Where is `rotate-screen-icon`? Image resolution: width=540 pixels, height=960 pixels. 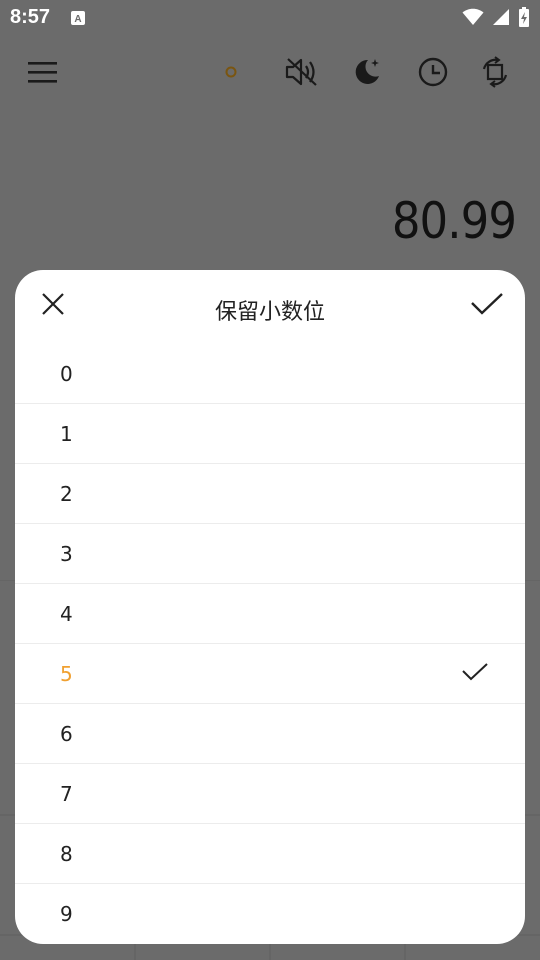
rotate-screen-icon is located at coordinates (495, 72).